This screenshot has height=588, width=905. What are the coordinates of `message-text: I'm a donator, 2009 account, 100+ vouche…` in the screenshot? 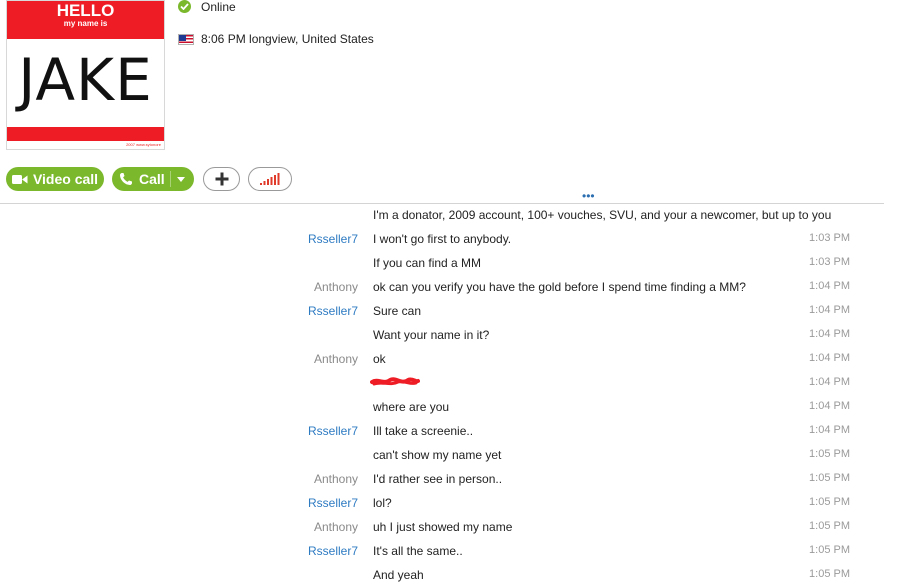 It's located at (602, 215).